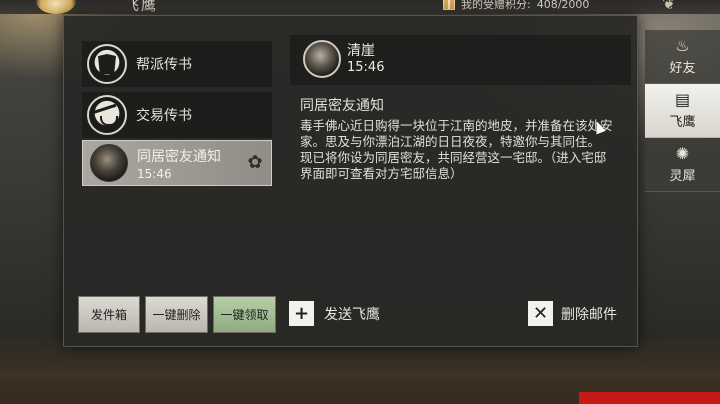 The image size is (720, 404). Describe the element at coordinates (366, 67) in the screenshot. I see `sender-time: 15:46` at that location.